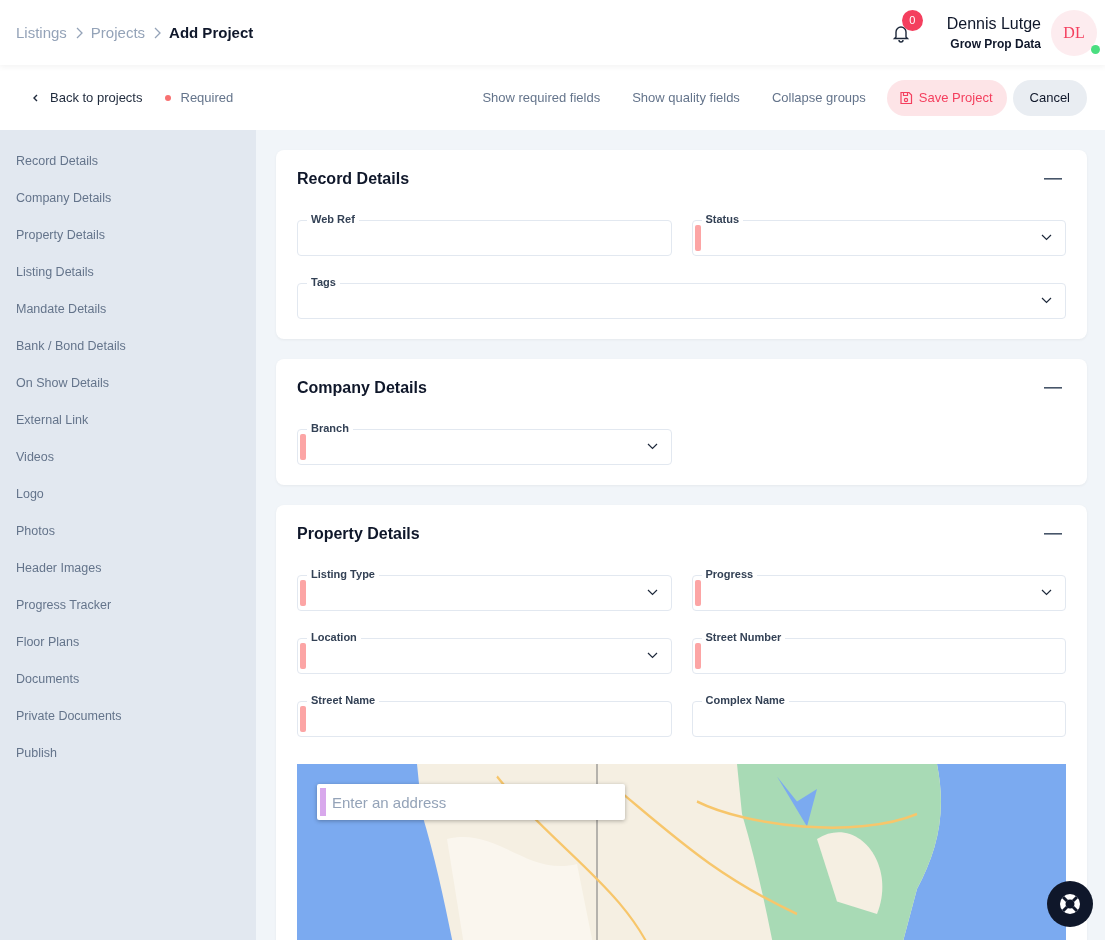  What do you see at coordinates (818, 97) in the screenshot?
I see `toolbar-link: Collapse groups` at bounding box center [818, 97].